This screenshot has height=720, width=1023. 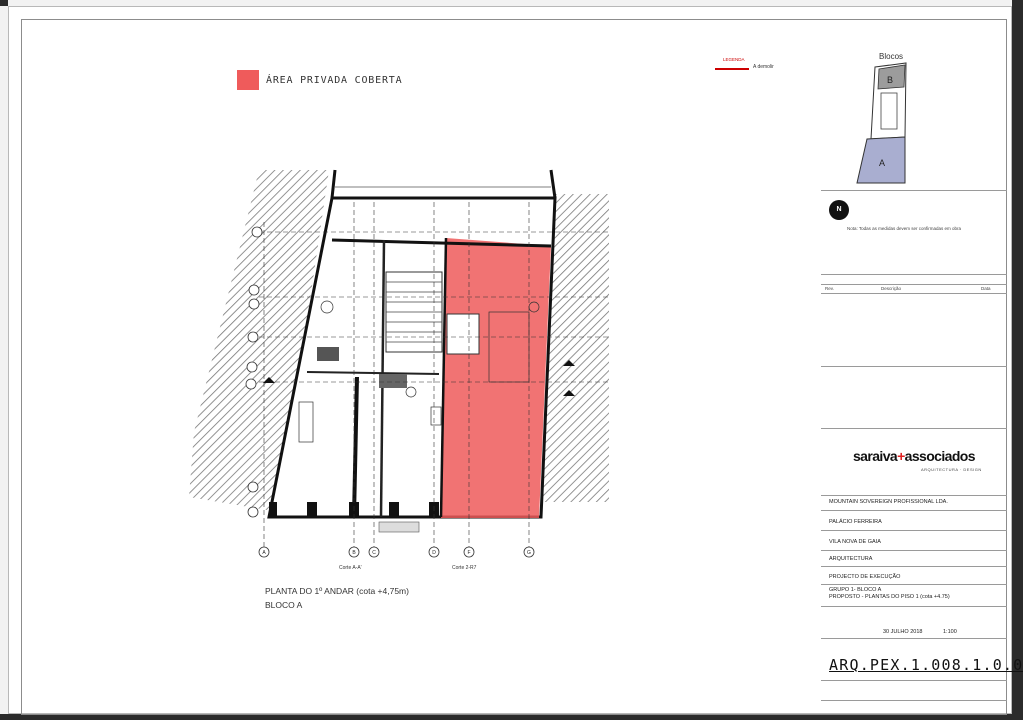 What do you see at coordinates (901, 456) in the screenshot?
I see `firm-plus: +` at bounding box center [901, 456].